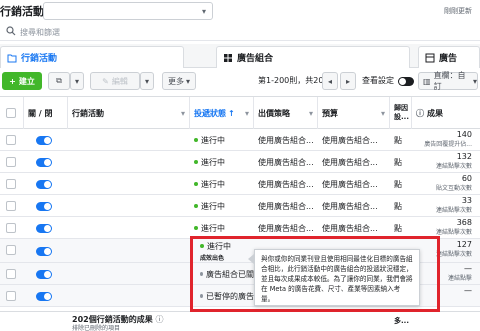 The height and width of the screenshot is (331, 480). Describe the element at coordinates (228, 58) in the screenshot. I see `grid-icon` at that location.